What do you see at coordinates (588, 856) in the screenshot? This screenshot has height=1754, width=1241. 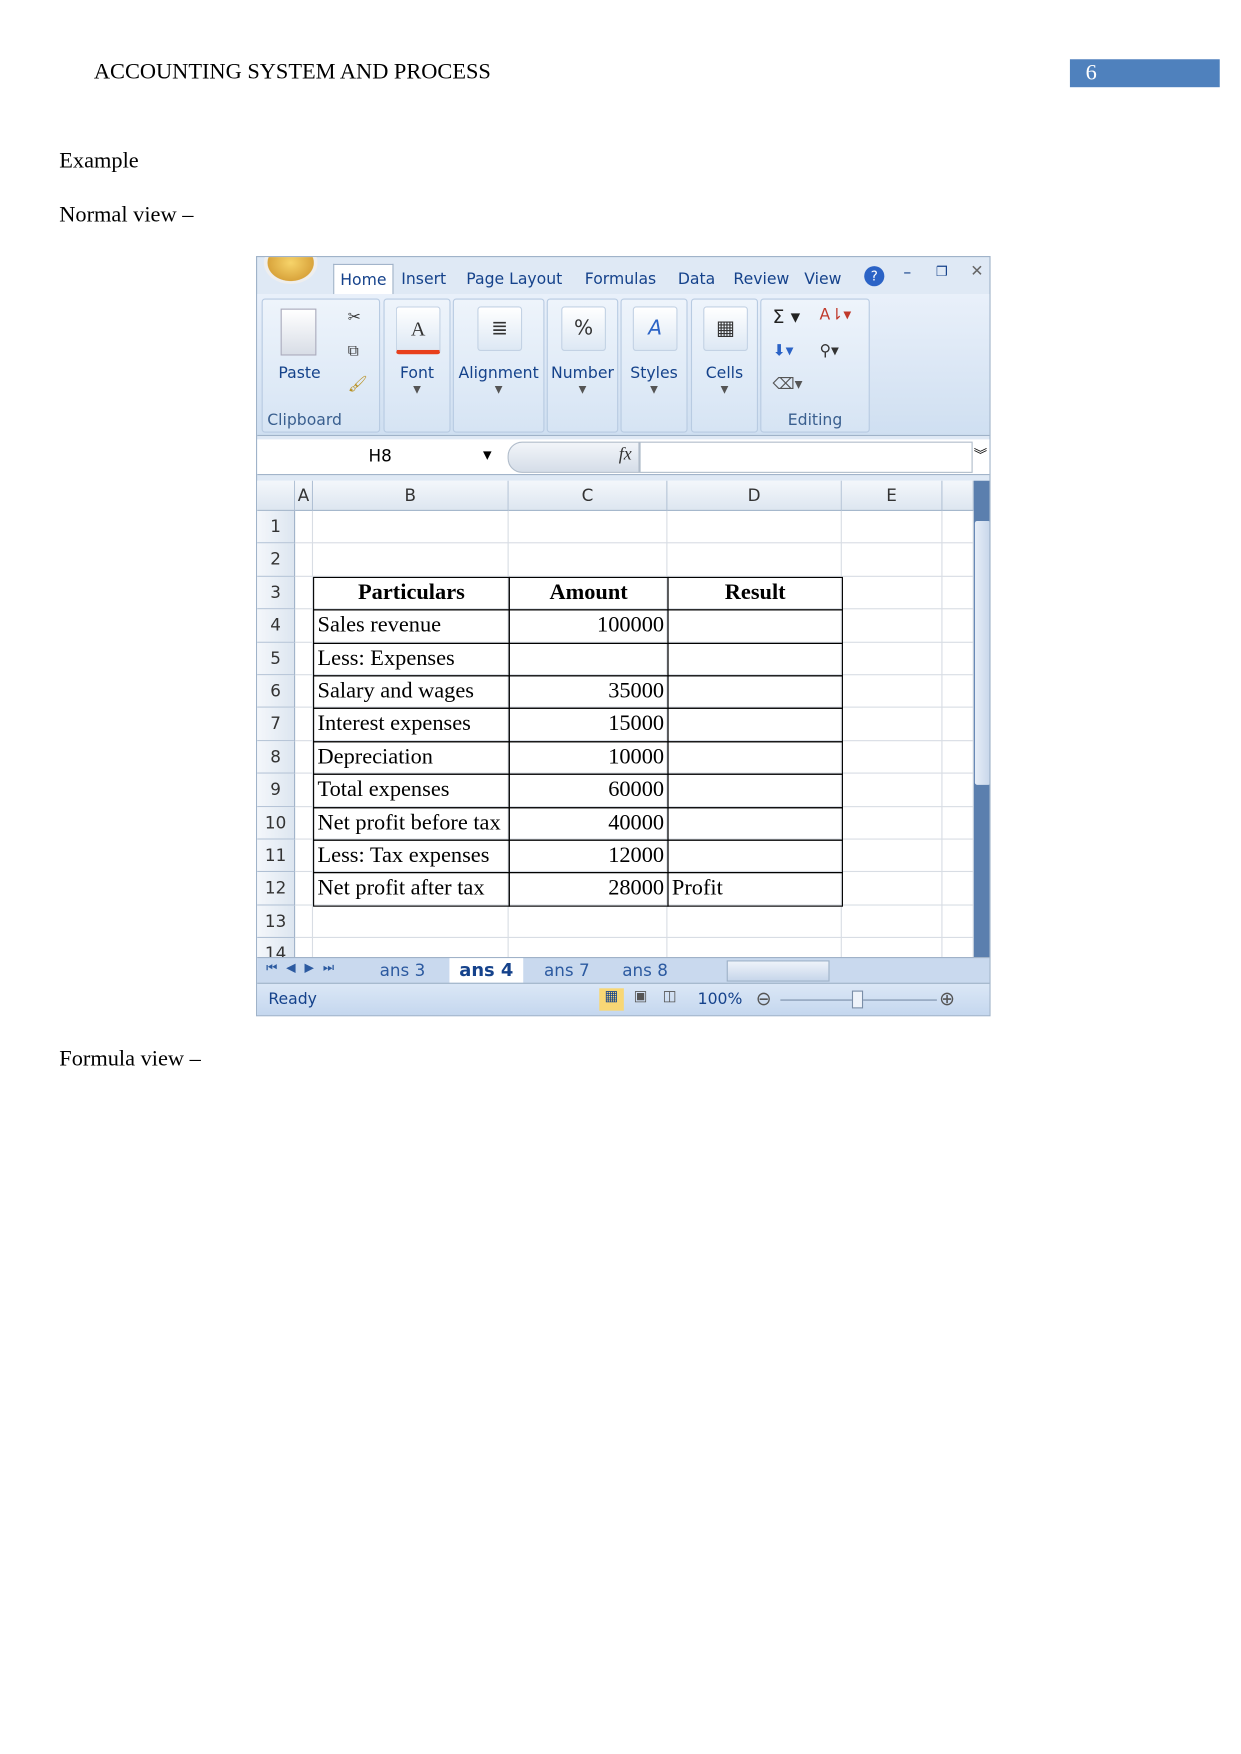 I see `table-cell: 12000` at bounding box center [588, 856].